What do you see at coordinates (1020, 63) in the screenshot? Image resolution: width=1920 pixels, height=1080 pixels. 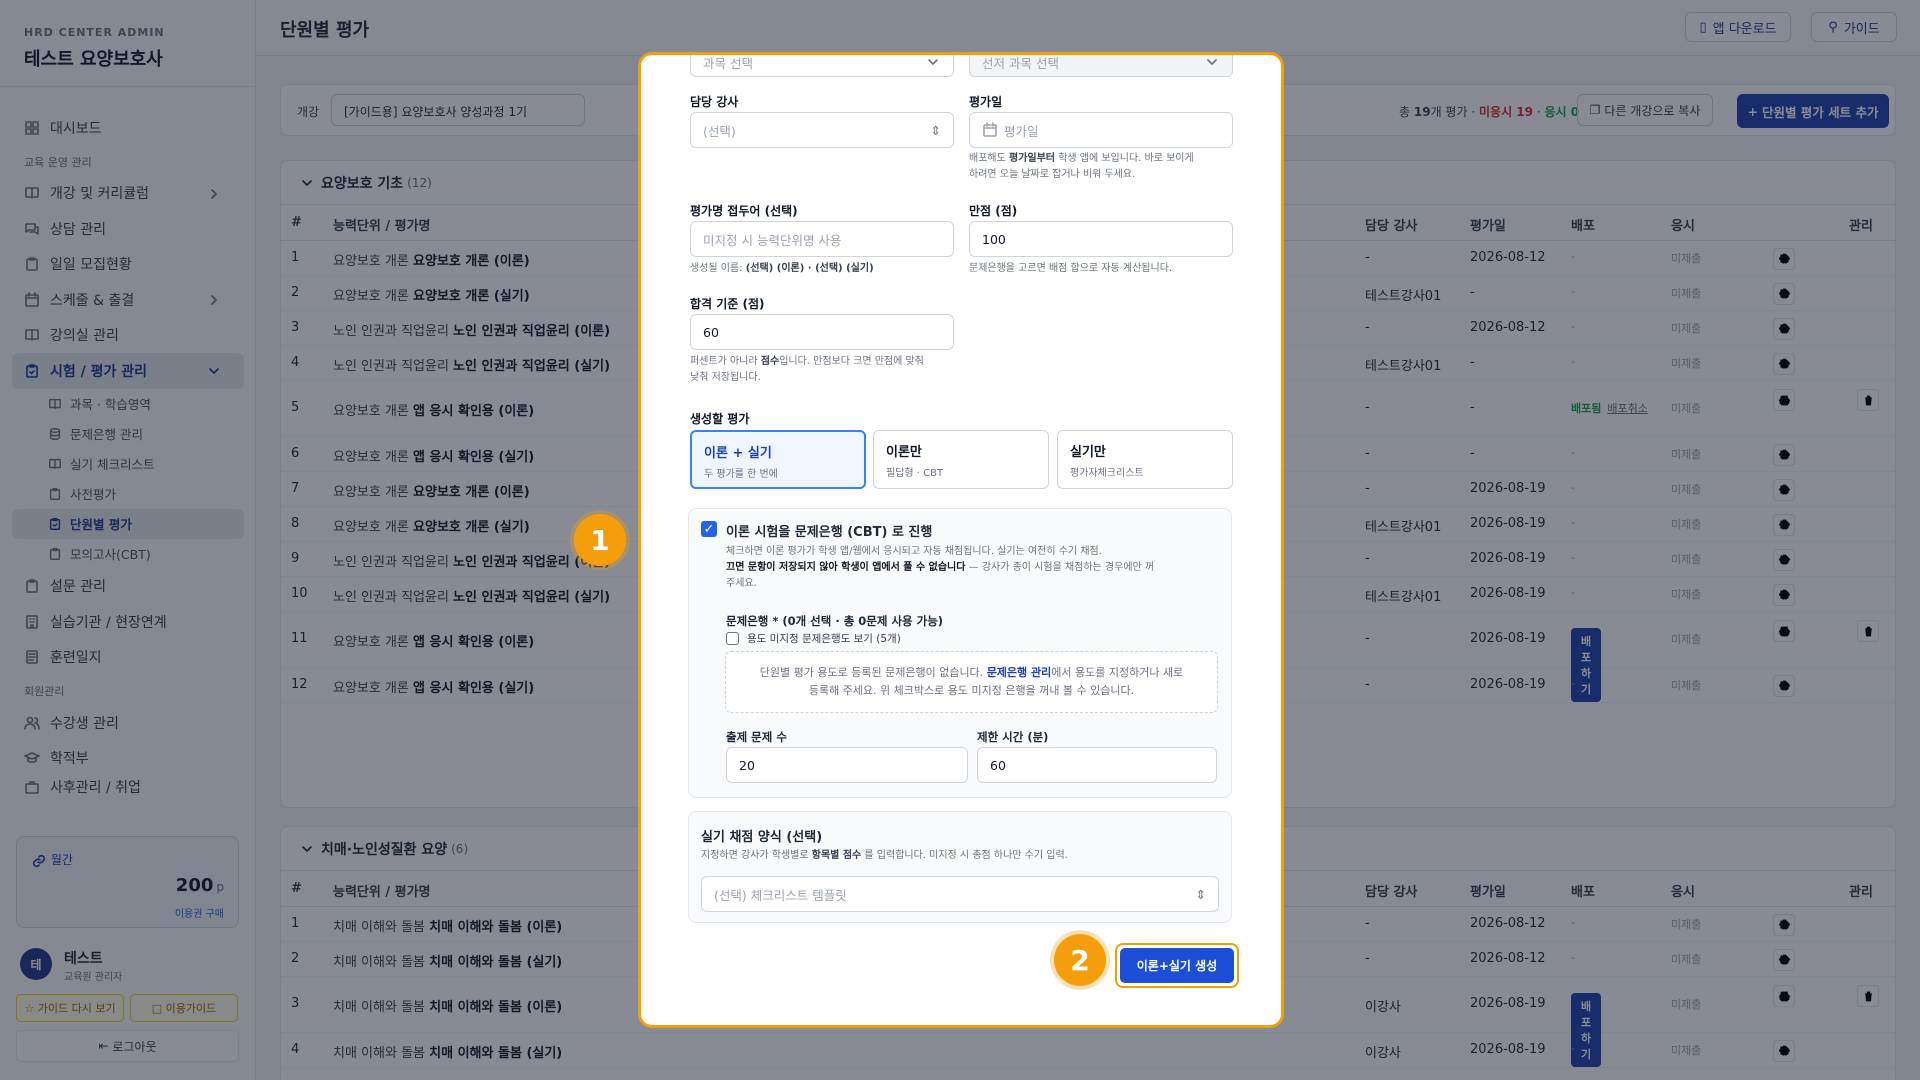 I see `prereq-select-value: 선저 과목 선택` at bounding box center [1020, 63].